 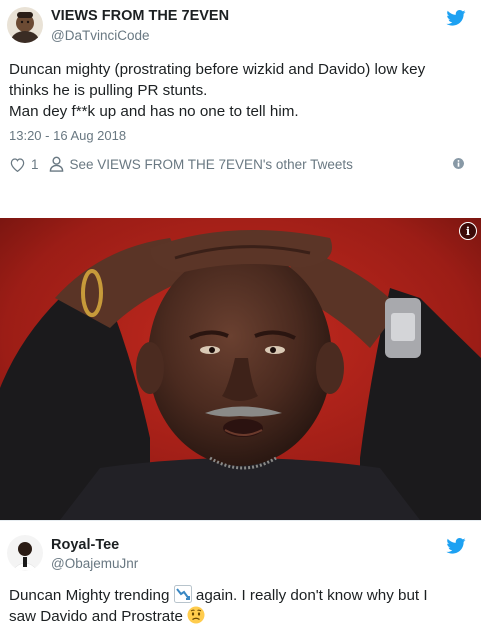 What do you see at coordinates (89, 595) in the screenshot?
I see `tweet-text-part-1: Duncan Mighty trending` at bounding box center [89, 595].